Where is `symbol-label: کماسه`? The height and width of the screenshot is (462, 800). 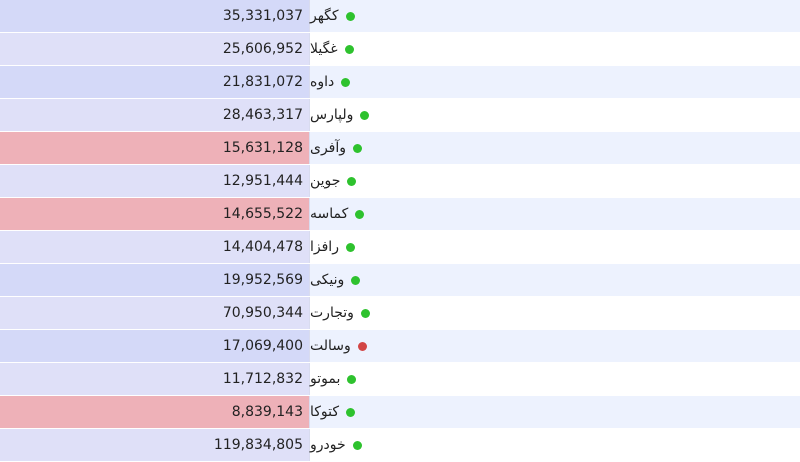
symbol-label: کماسه is located at coordinates (329, 214).